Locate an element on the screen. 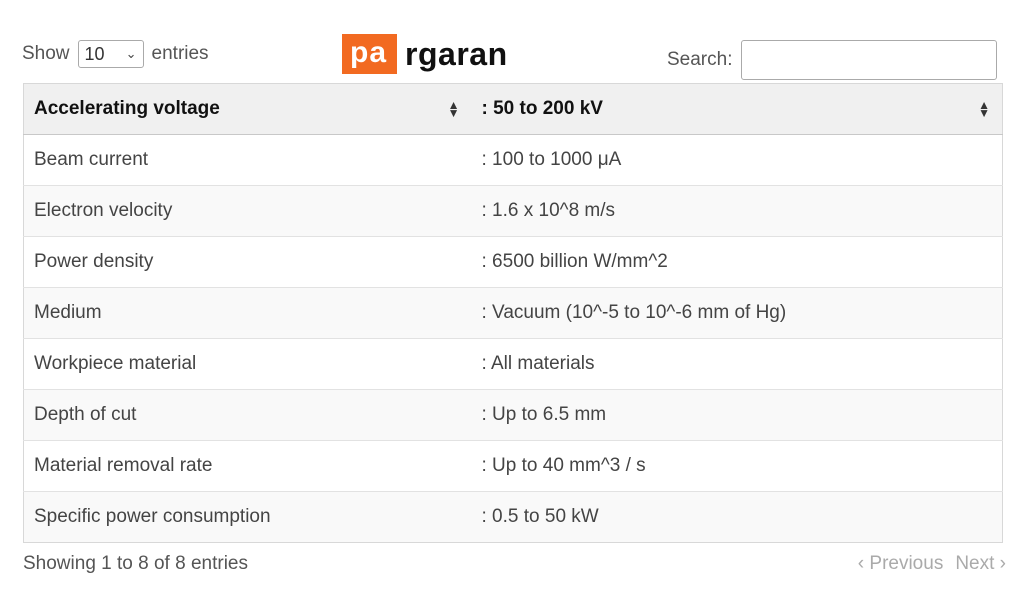 This screenshot has width=1024, height=593. previous-button: ‹ Previous is located at coordinates (901, 564).